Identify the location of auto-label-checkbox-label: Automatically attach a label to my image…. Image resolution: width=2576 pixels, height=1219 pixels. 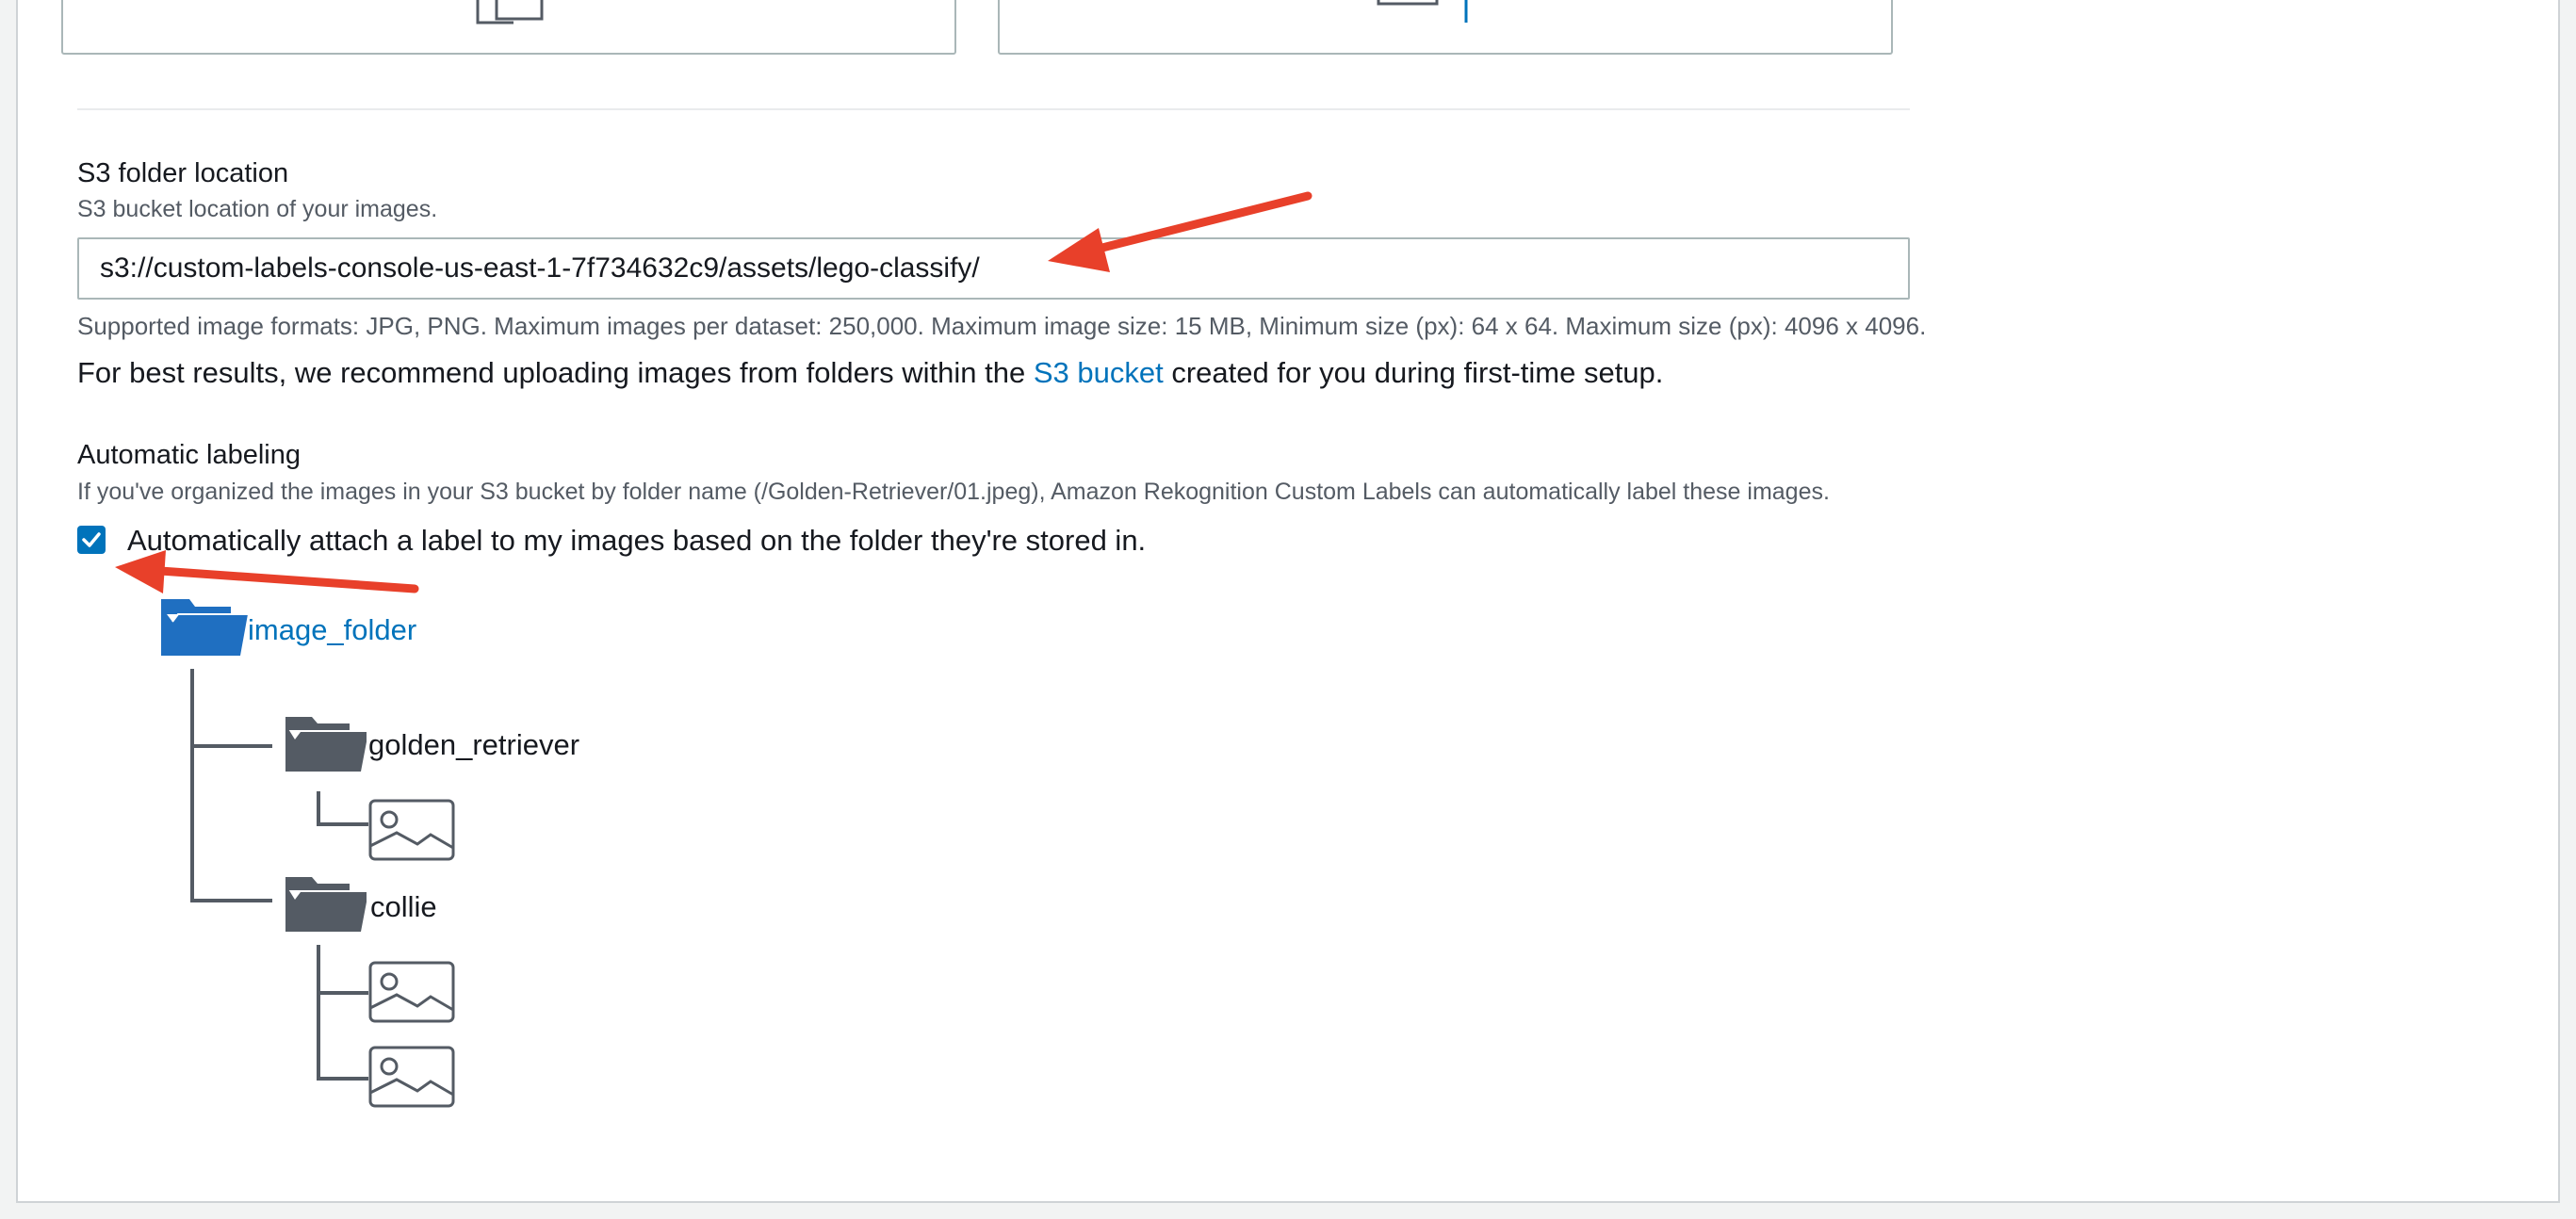
(636, 541).